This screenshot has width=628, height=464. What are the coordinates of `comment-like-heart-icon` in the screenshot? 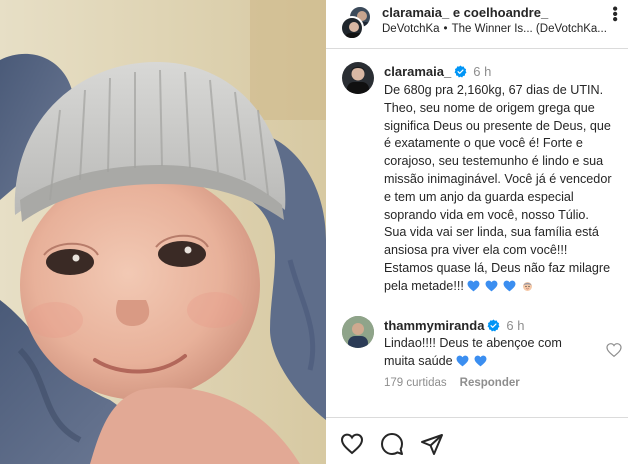 It's located at (614, 350).